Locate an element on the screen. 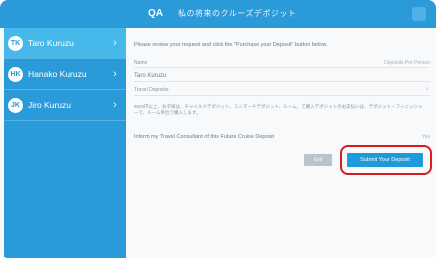 The width and height of the screenshot is (436, 258). sidebar-item-hanako-kuruzu: HK Hanako Kuruzu › is located at coordinates (65, 74).